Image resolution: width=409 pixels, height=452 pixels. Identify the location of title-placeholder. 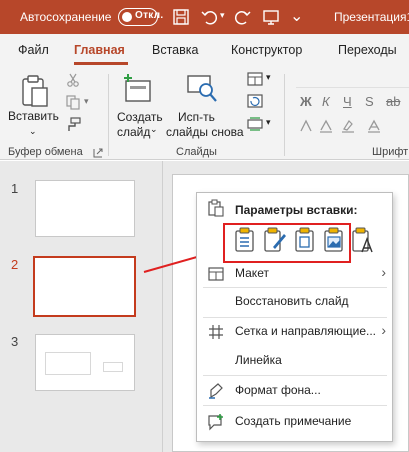
(68, 363).